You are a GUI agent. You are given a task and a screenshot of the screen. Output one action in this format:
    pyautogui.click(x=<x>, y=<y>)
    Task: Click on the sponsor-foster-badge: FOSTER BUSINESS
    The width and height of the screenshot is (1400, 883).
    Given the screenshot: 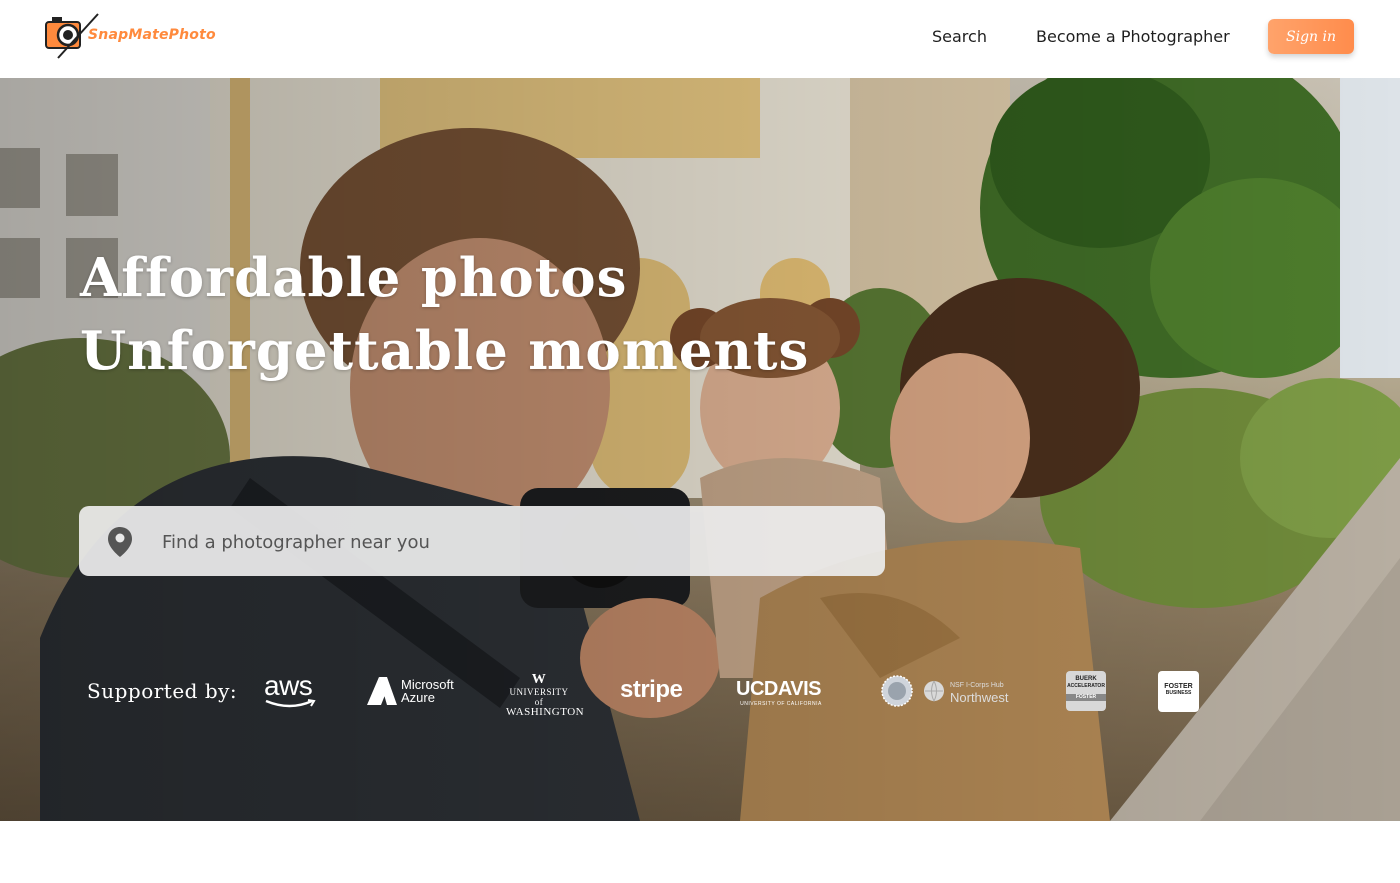 What is the action you would take?
    pyautogui.click(x=1178, y=691)
    